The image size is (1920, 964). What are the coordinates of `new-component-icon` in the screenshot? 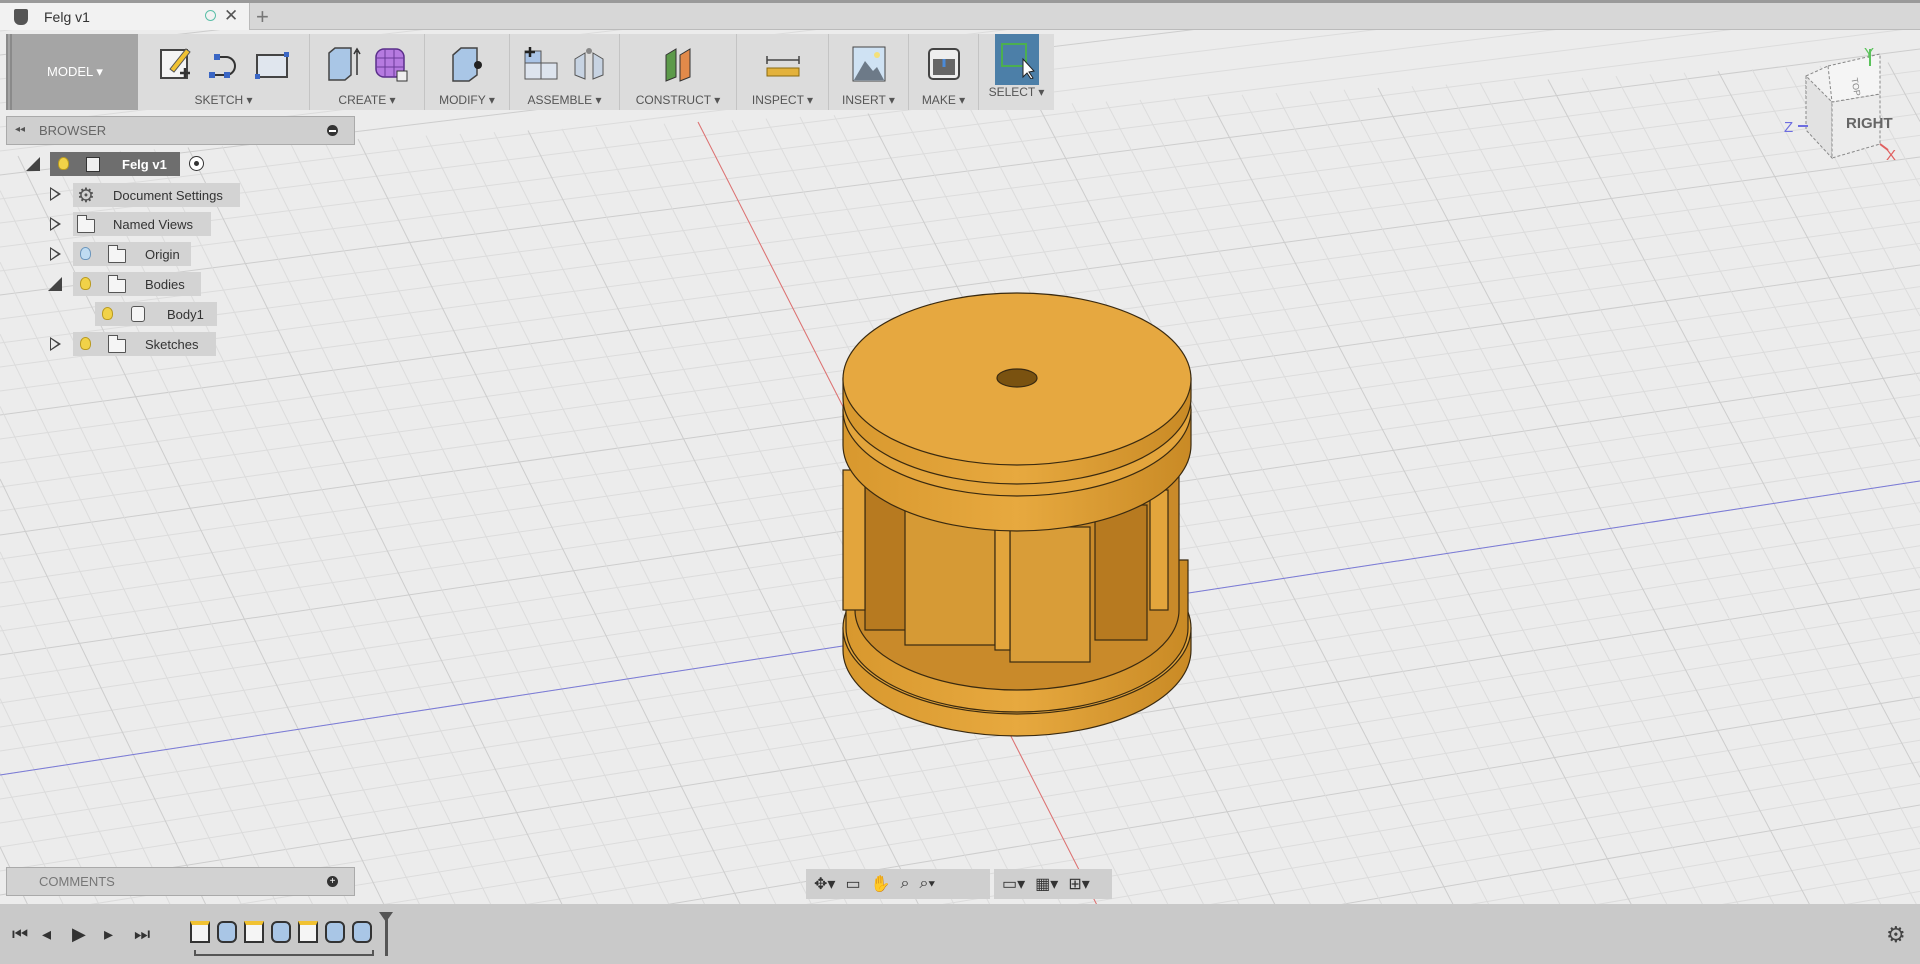 It's located at (541, 64).